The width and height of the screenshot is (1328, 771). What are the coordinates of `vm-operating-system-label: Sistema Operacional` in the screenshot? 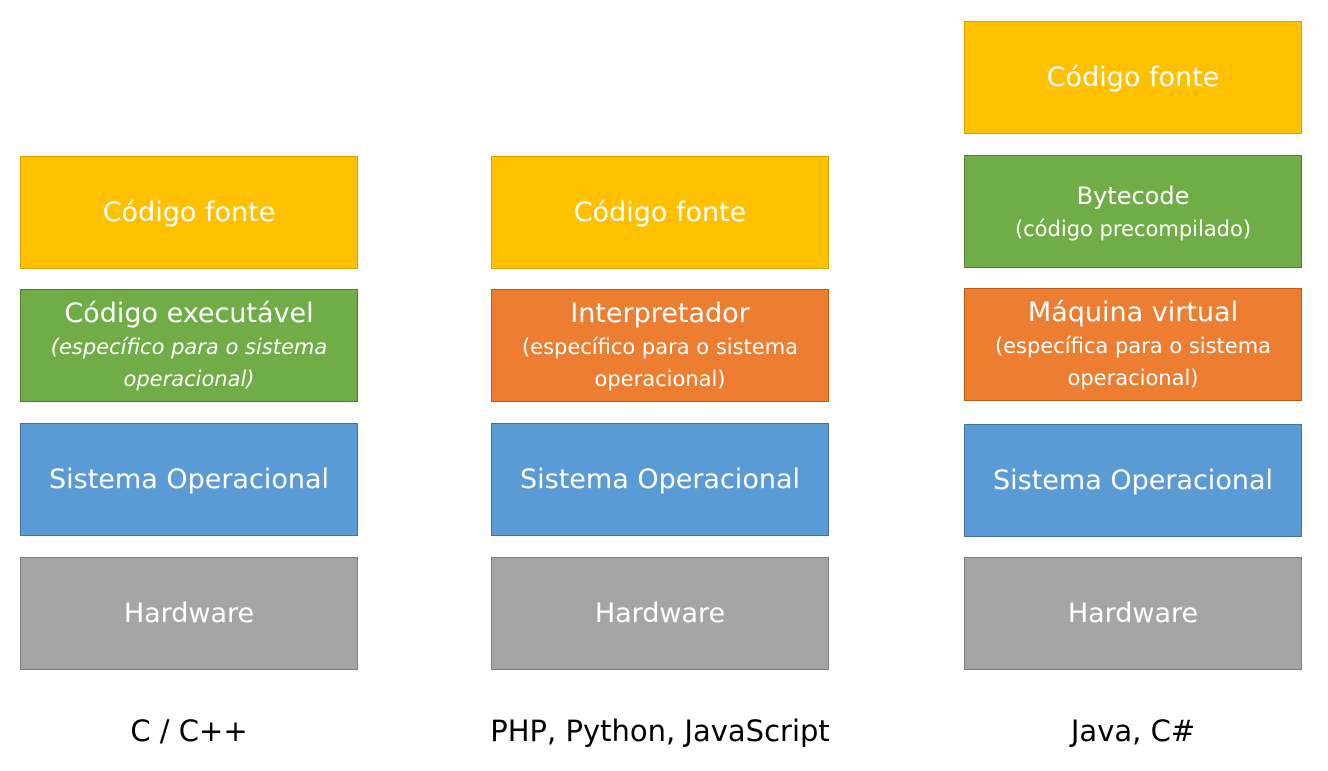 It's located at (1132, 480).